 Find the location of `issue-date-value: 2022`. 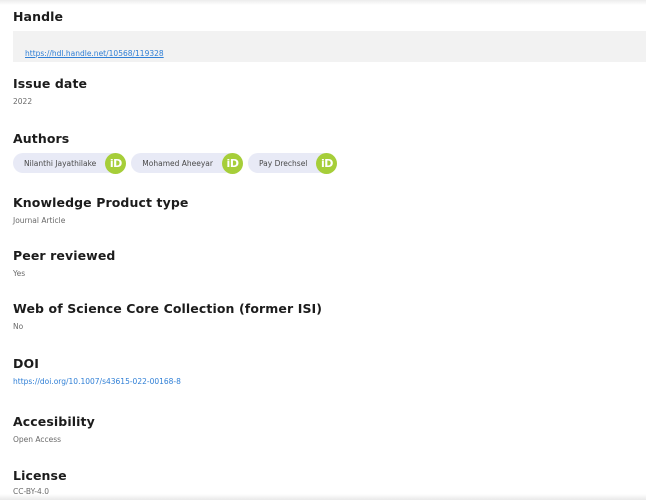

issue-date-value: 2022 is located at coordinates (23, 101).